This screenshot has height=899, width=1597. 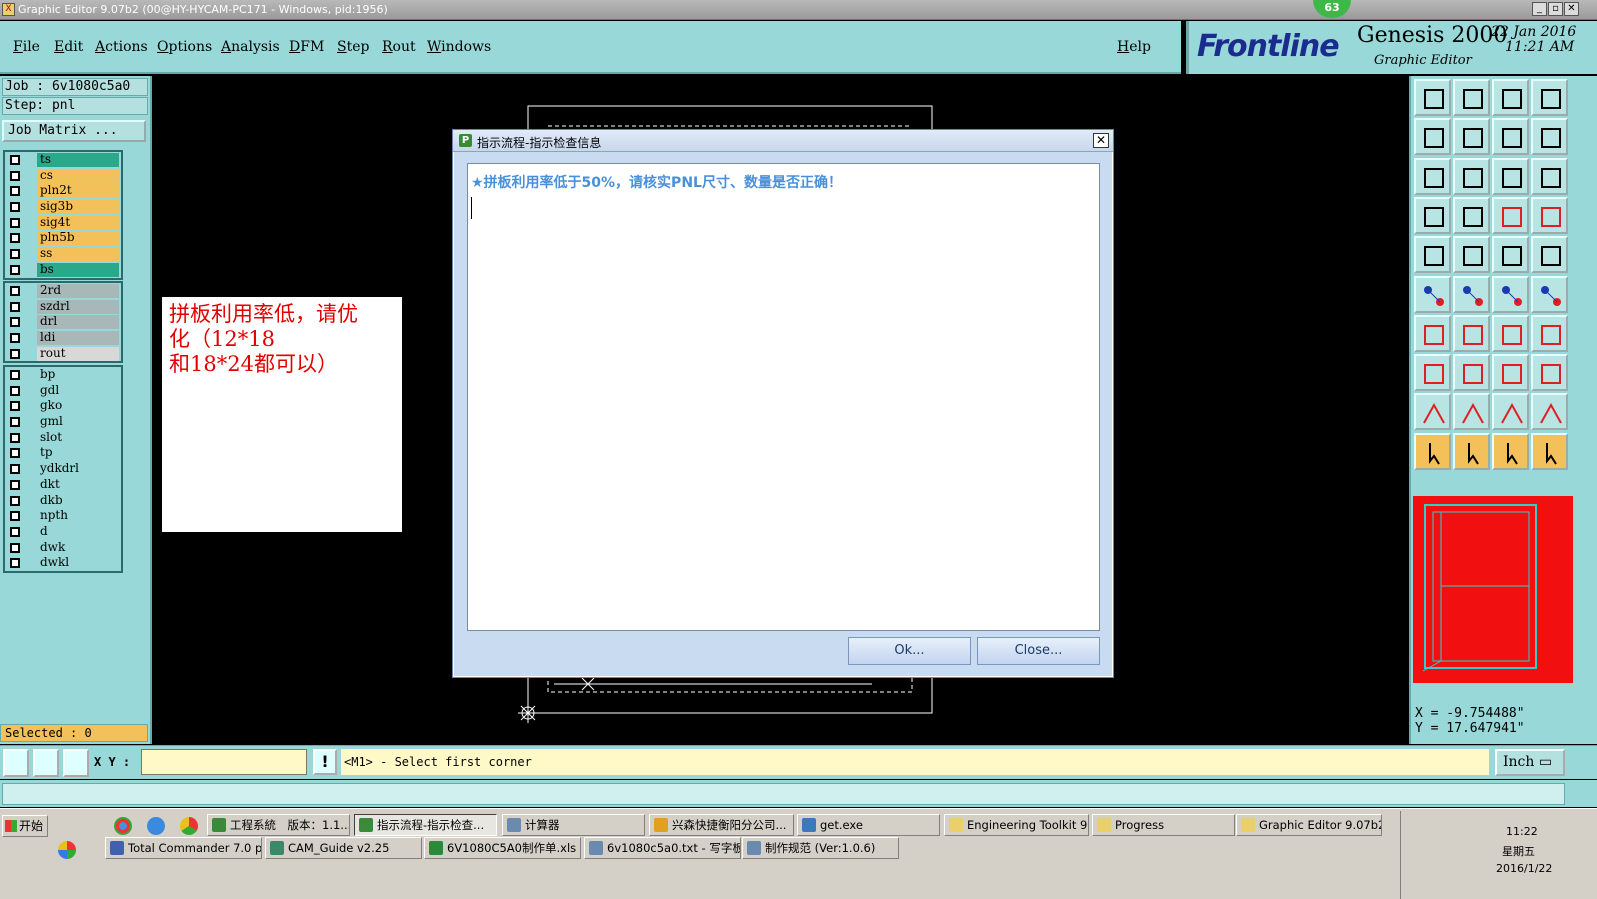 What do you see at coordinates (1432, 137) in the screenshot?
I see `pan-left-icon` at bounding box center [1432, 137].